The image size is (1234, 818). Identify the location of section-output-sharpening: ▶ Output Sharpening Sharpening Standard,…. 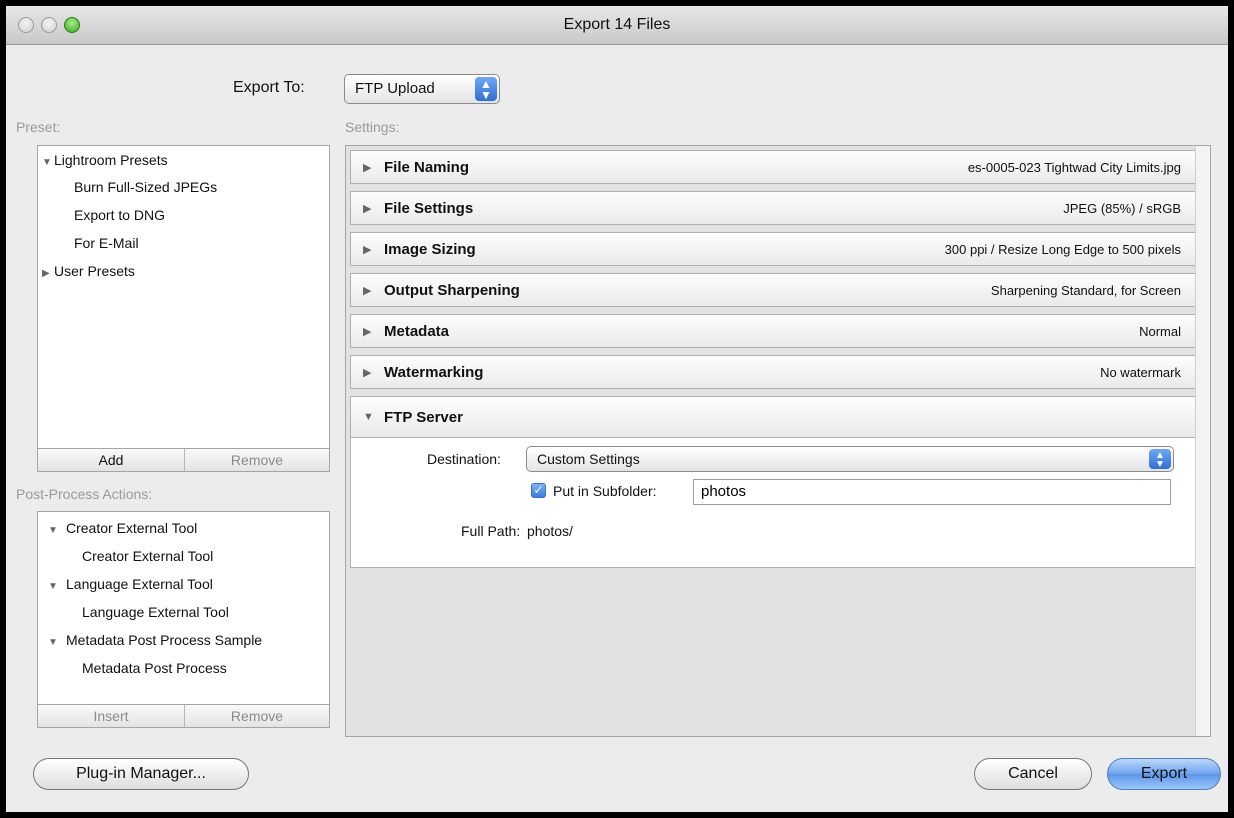
(773, 290).